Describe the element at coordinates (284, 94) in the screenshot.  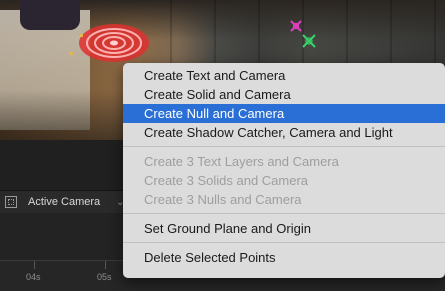
I see `menu-item-create-solid-and-camera: Create Solid and Camera` at that location.